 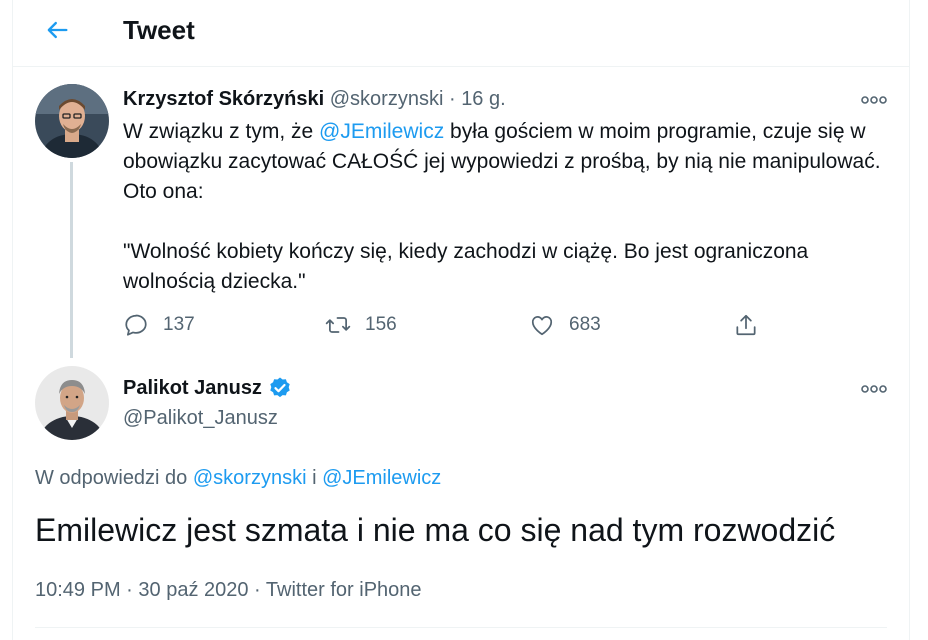 I want to click on author-handle: @Palikot_Janusz, so click(x=200, y=418).